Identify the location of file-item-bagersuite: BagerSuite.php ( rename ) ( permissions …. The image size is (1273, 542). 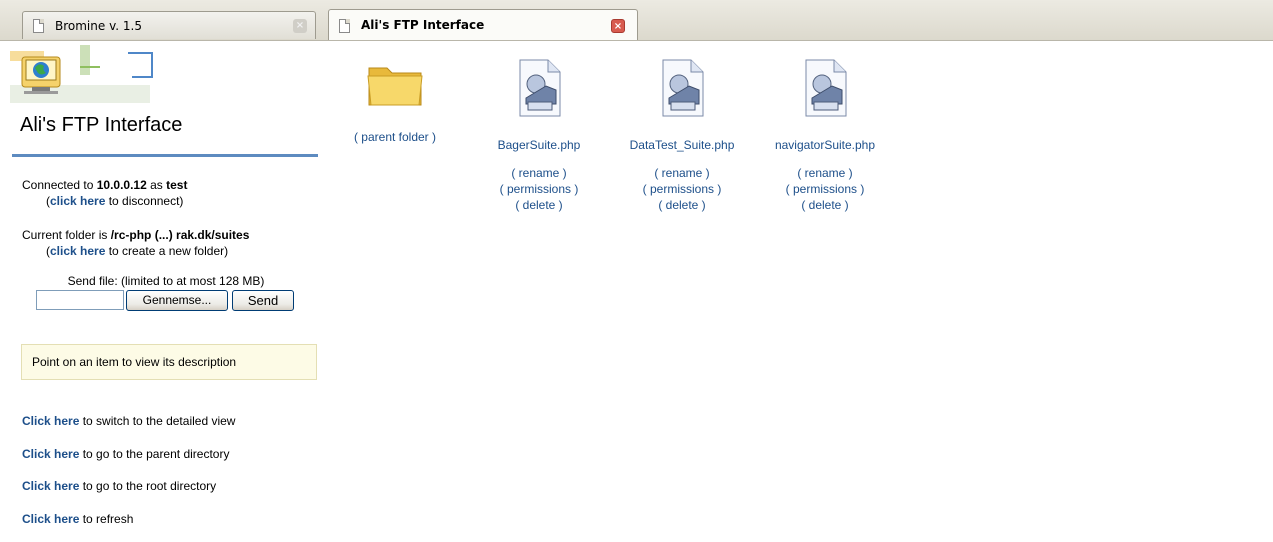
(539, 135).